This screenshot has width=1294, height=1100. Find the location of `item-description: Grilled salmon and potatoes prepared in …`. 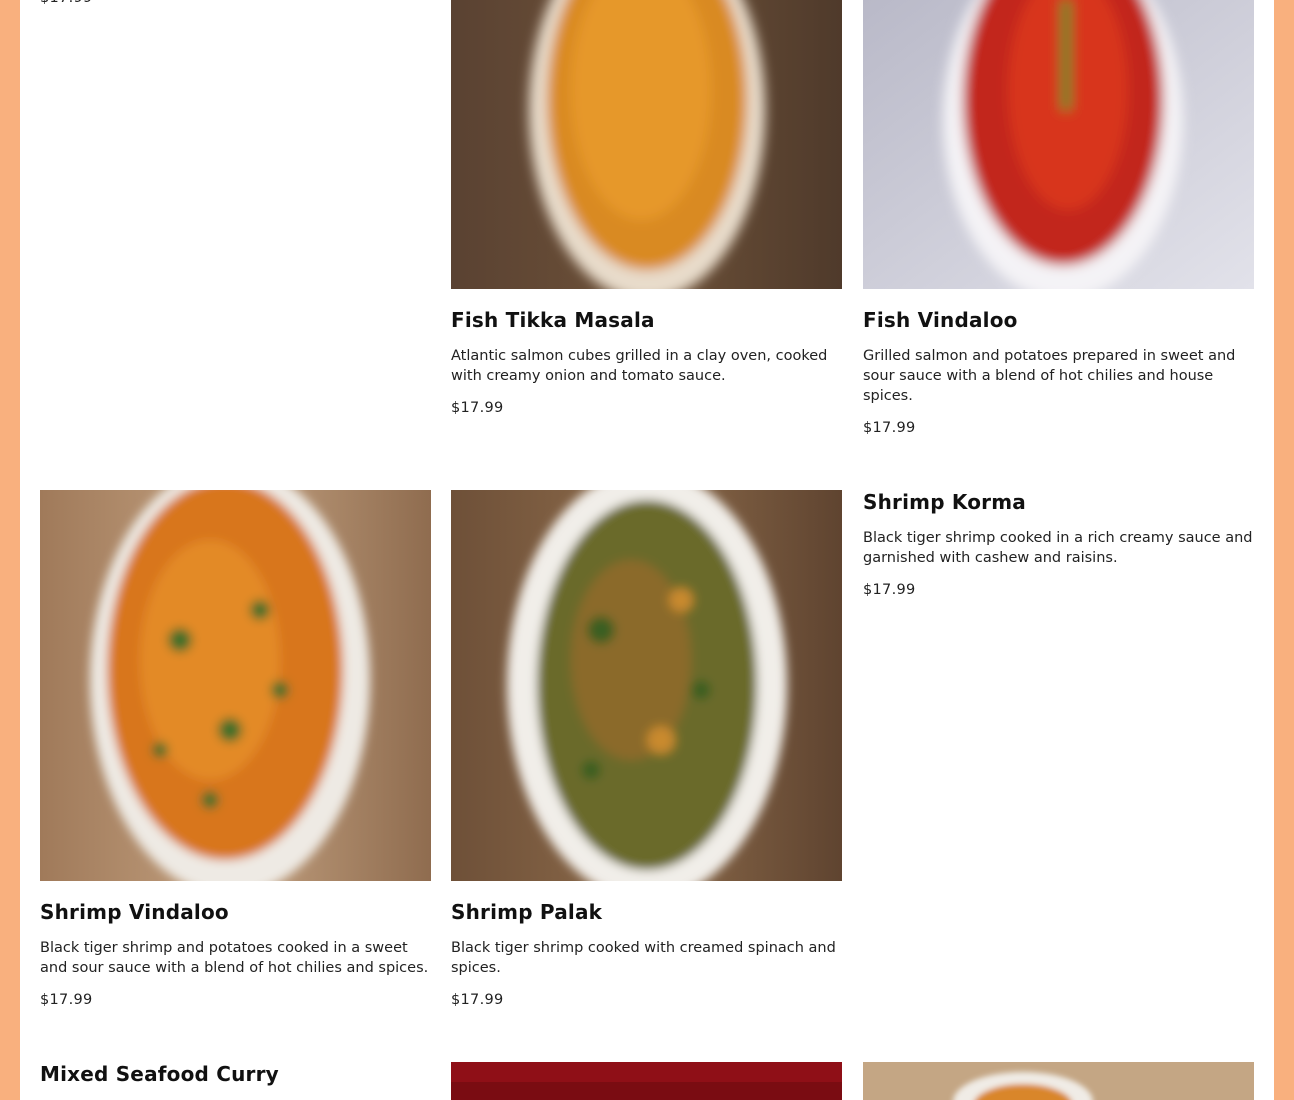

item-description: Grilled salmon and potatoes prepared in … is located at coordinates (1049, 376).